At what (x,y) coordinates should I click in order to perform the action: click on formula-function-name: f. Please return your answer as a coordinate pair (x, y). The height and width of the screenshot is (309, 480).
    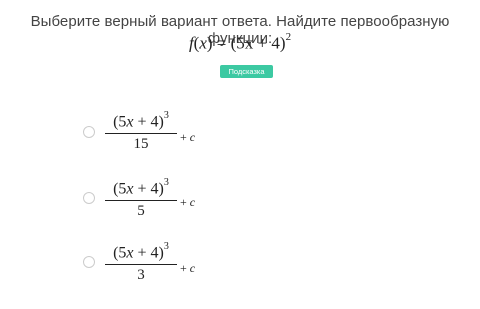
    Looking at the image, I should click on (191, 43).